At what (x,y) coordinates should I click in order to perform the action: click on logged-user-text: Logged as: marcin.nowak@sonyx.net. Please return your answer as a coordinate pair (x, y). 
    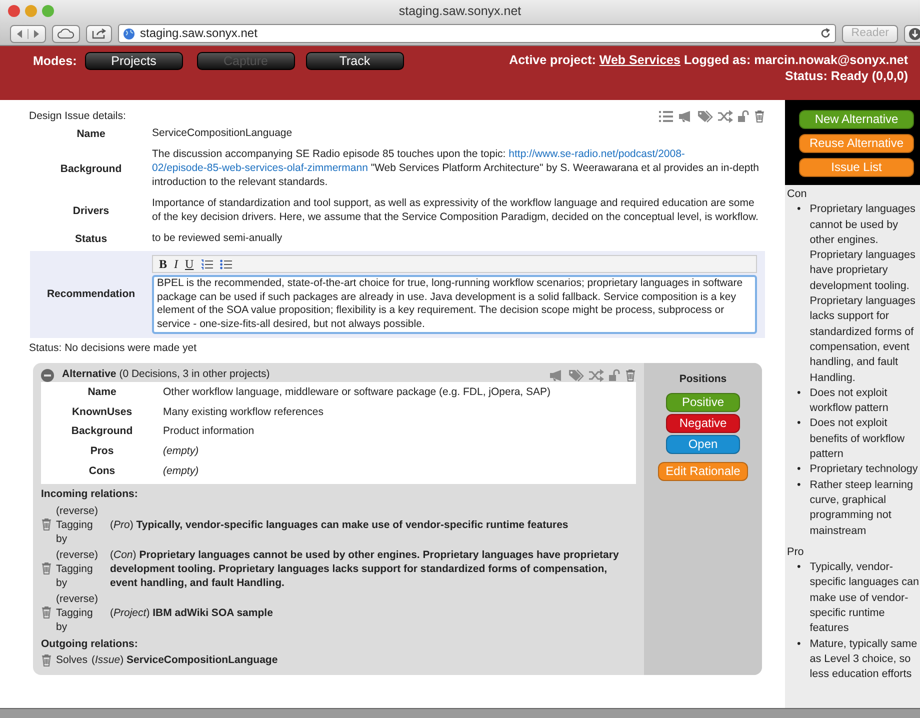
    Looking at the image, I should click on (796, 60).